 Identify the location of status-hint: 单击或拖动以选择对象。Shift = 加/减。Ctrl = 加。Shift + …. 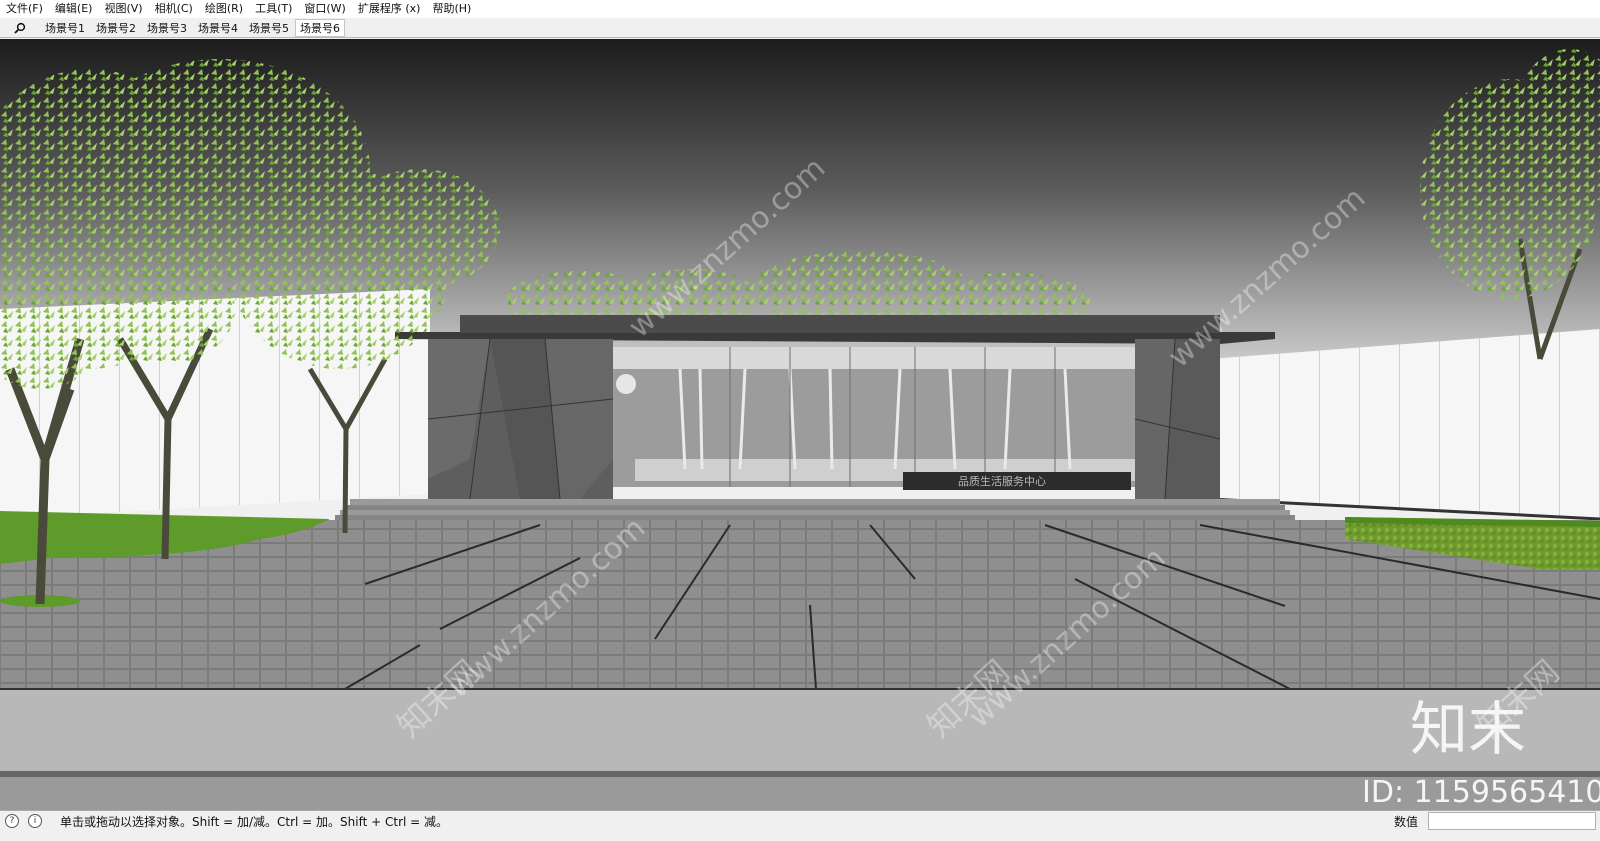
(254, 822).